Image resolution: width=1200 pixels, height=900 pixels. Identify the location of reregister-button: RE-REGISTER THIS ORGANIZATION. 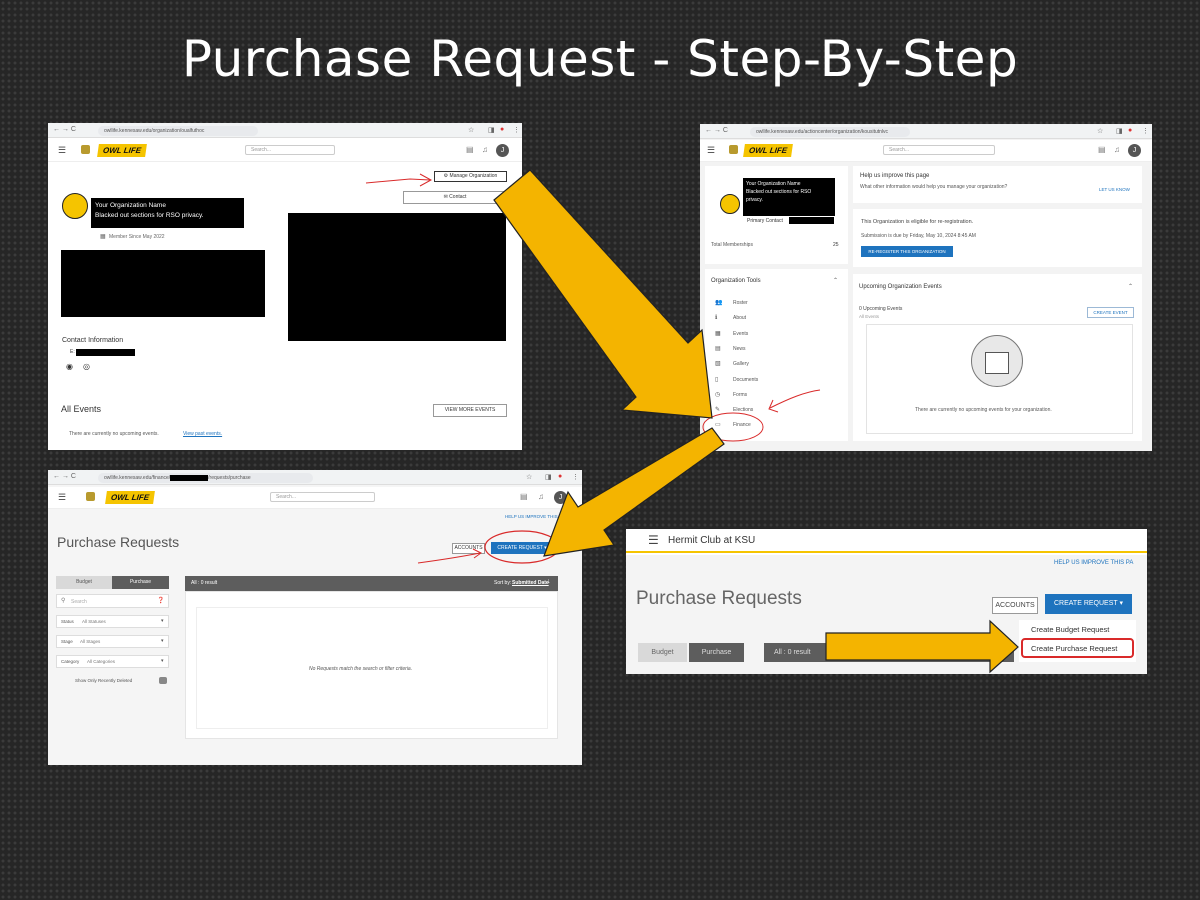
(907, 251).